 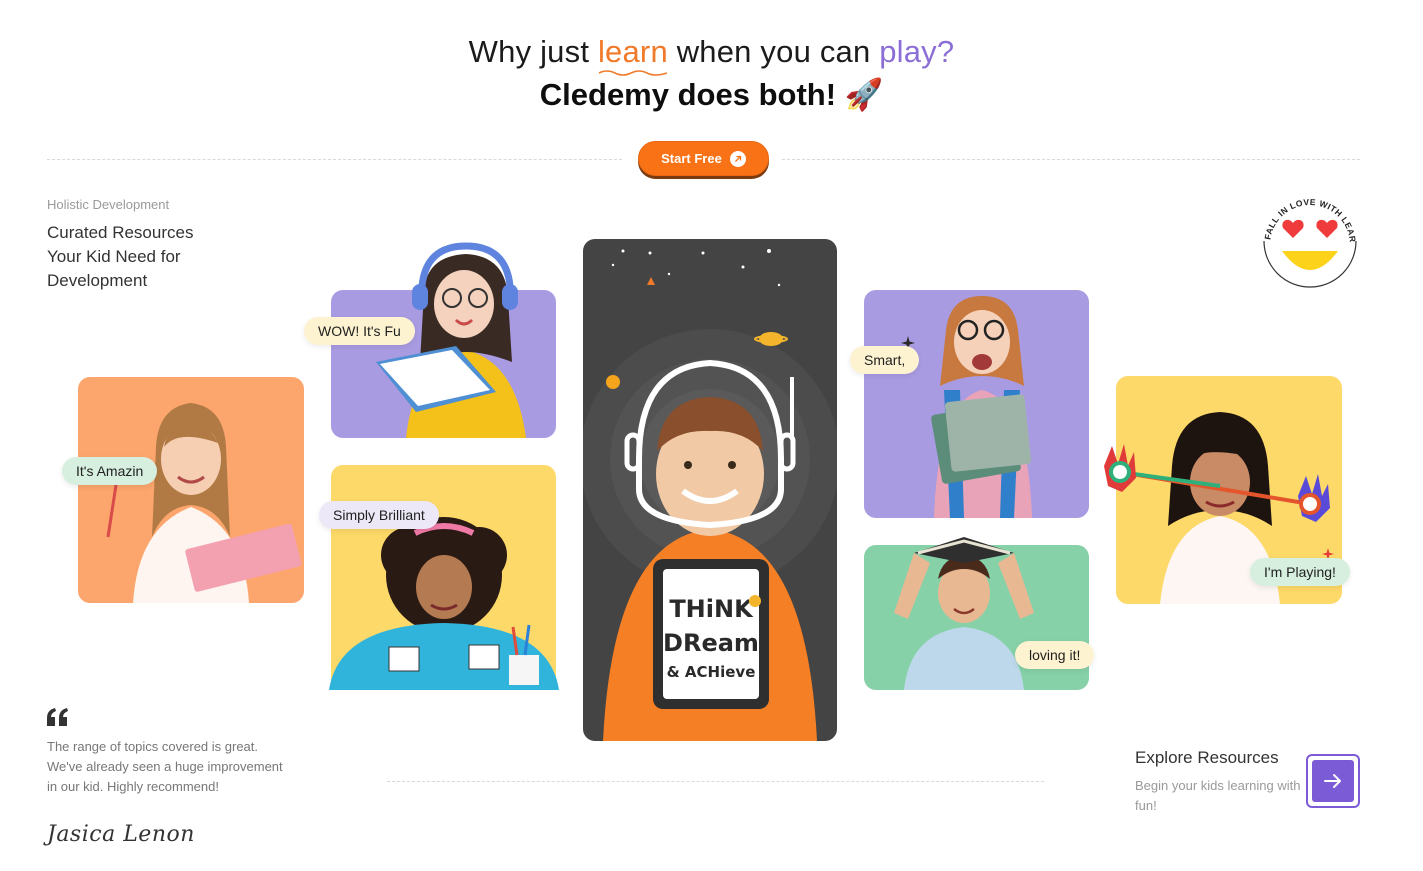 I want to click on sign-line-achieve: & ACHieve, so click(x=711, y=672).